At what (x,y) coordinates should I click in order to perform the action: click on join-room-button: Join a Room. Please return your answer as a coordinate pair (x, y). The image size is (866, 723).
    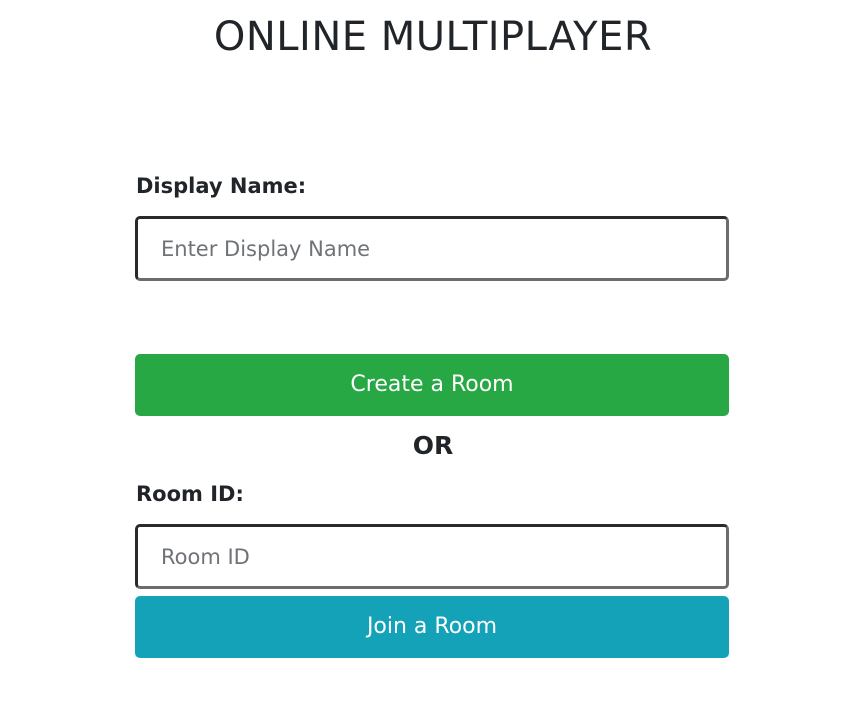
    Looking at the image, I should click on (432, 627).